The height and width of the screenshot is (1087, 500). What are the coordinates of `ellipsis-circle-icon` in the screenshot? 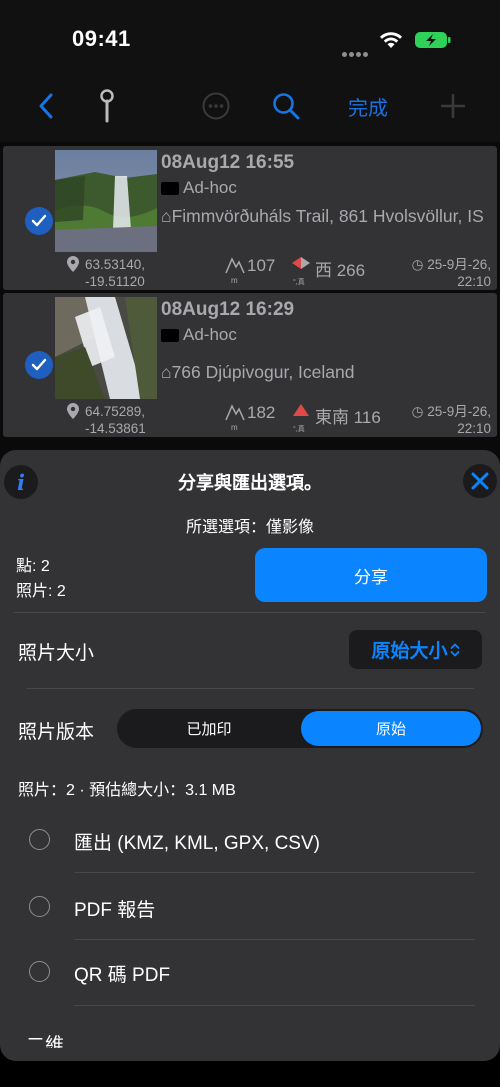 It's located at (216, 106).